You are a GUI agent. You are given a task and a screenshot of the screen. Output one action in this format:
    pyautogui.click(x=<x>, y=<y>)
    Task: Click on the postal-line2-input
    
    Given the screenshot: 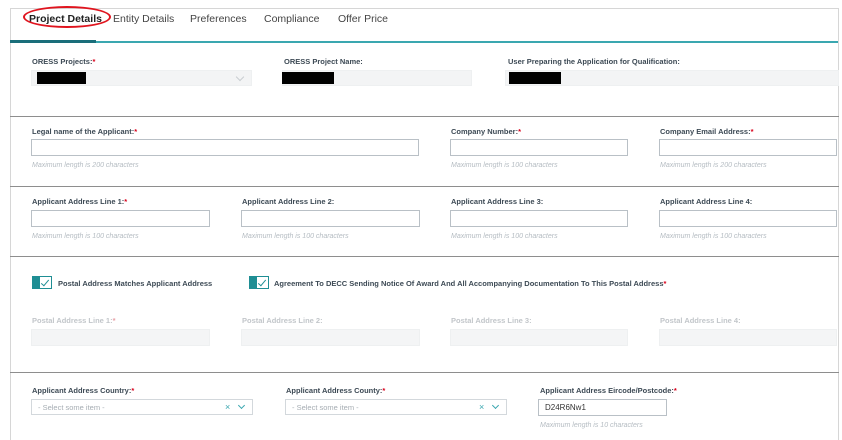 What is the action you would take?
    pyautogui.click(x=330, y=337)
    